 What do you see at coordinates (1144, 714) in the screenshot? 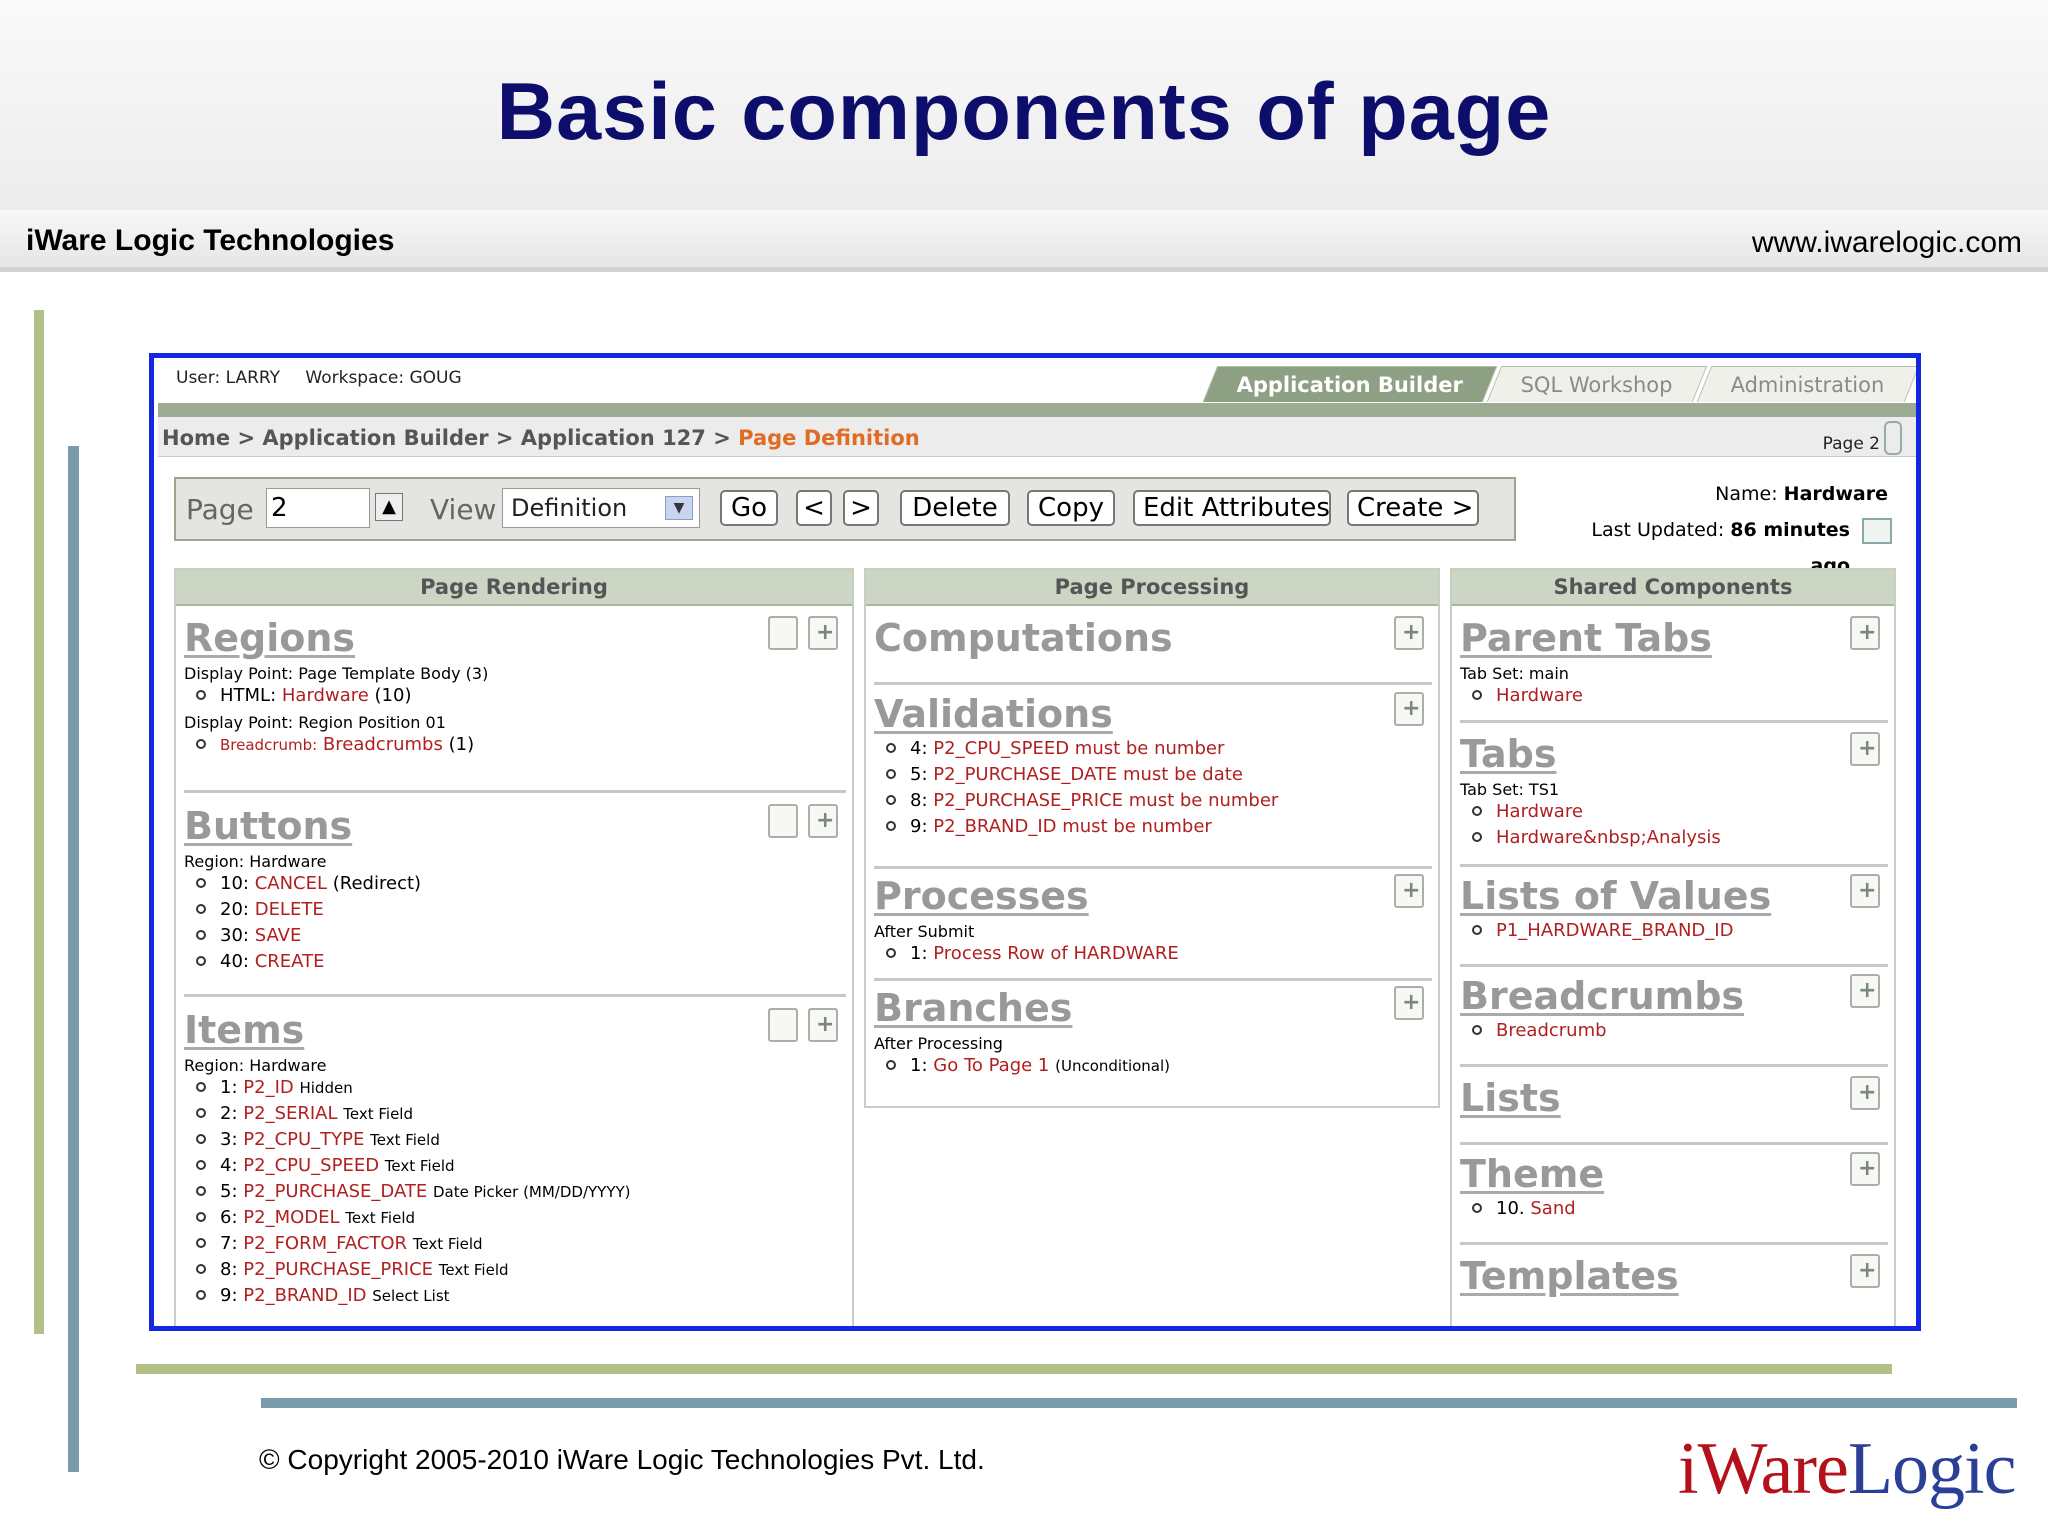
I see `validations-title: Validations` at bounding box center [1144, 714].